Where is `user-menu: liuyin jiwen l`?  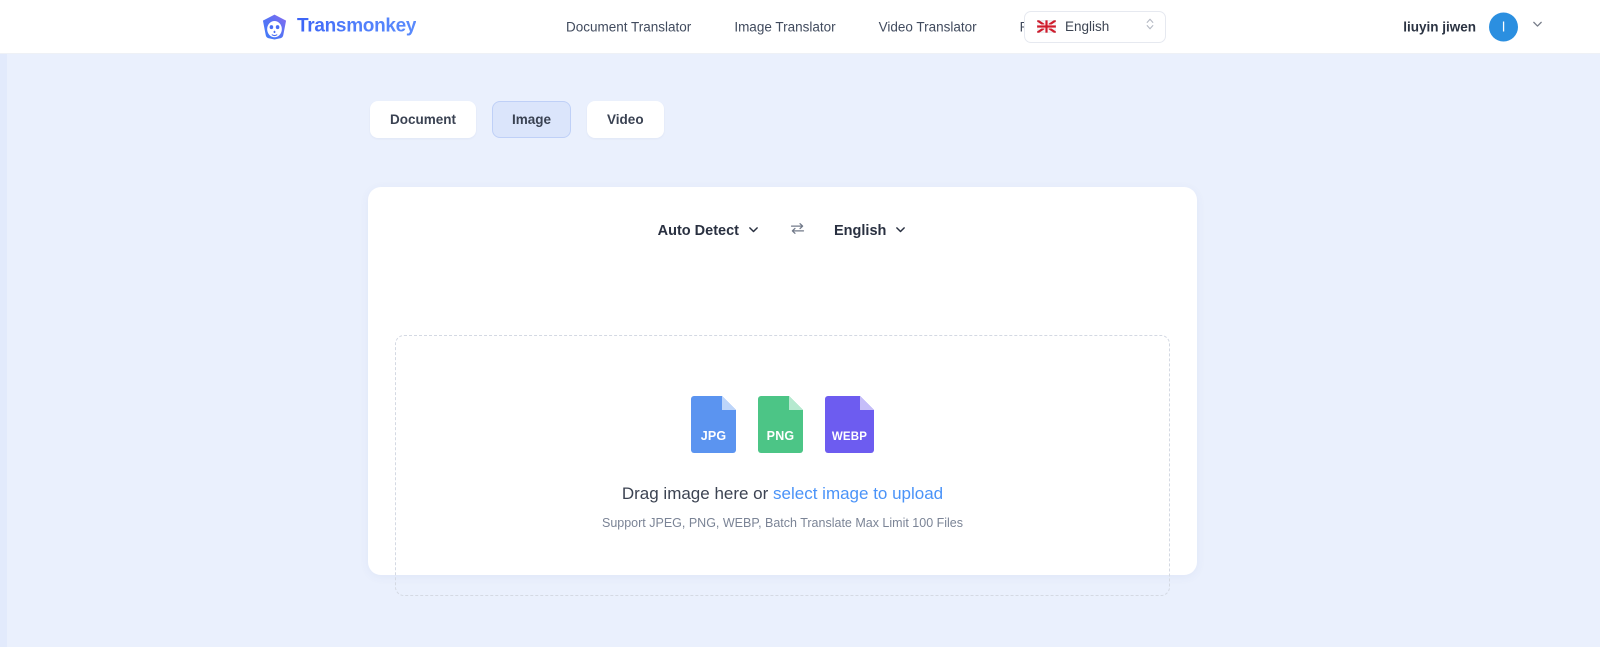 user-menu: liuyin jiwen l is located at coordinates (1473, 26).